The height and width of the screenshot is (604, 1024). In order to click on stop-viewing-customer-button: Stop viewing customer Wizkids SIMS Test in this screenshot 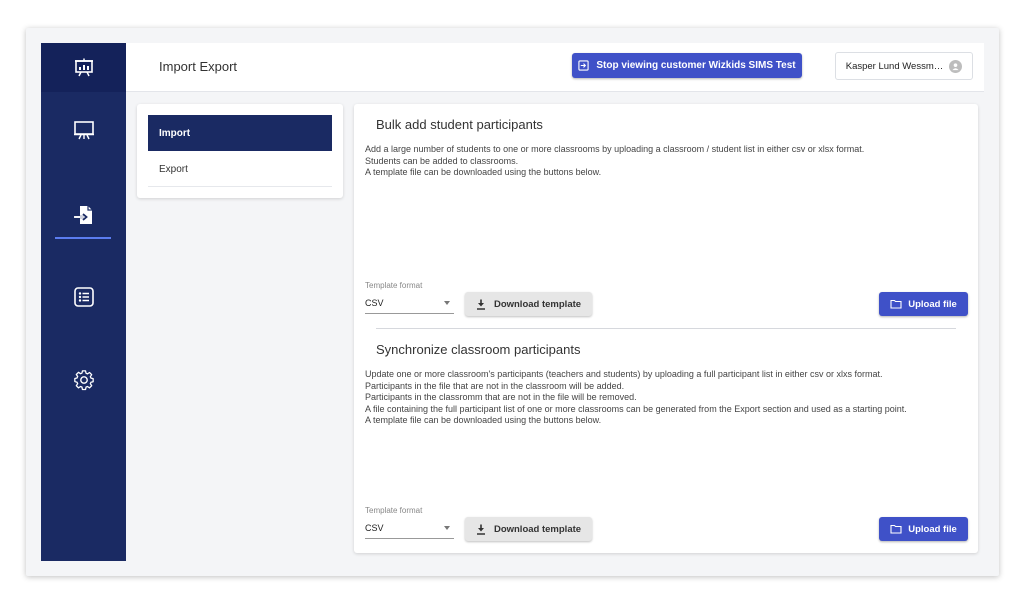, I will do `click(687, 65)`.